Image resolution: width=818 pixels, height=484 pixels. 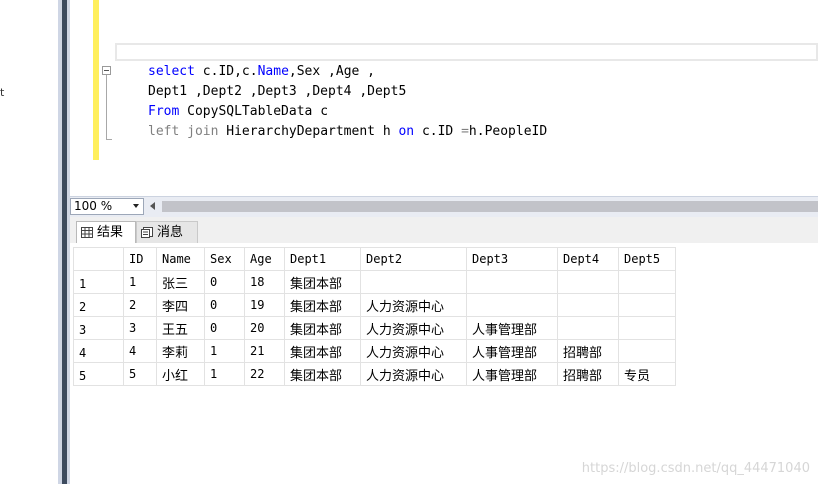 I want to click on code-token: ,Sex ,Age ,, so click(x=331, y=71).